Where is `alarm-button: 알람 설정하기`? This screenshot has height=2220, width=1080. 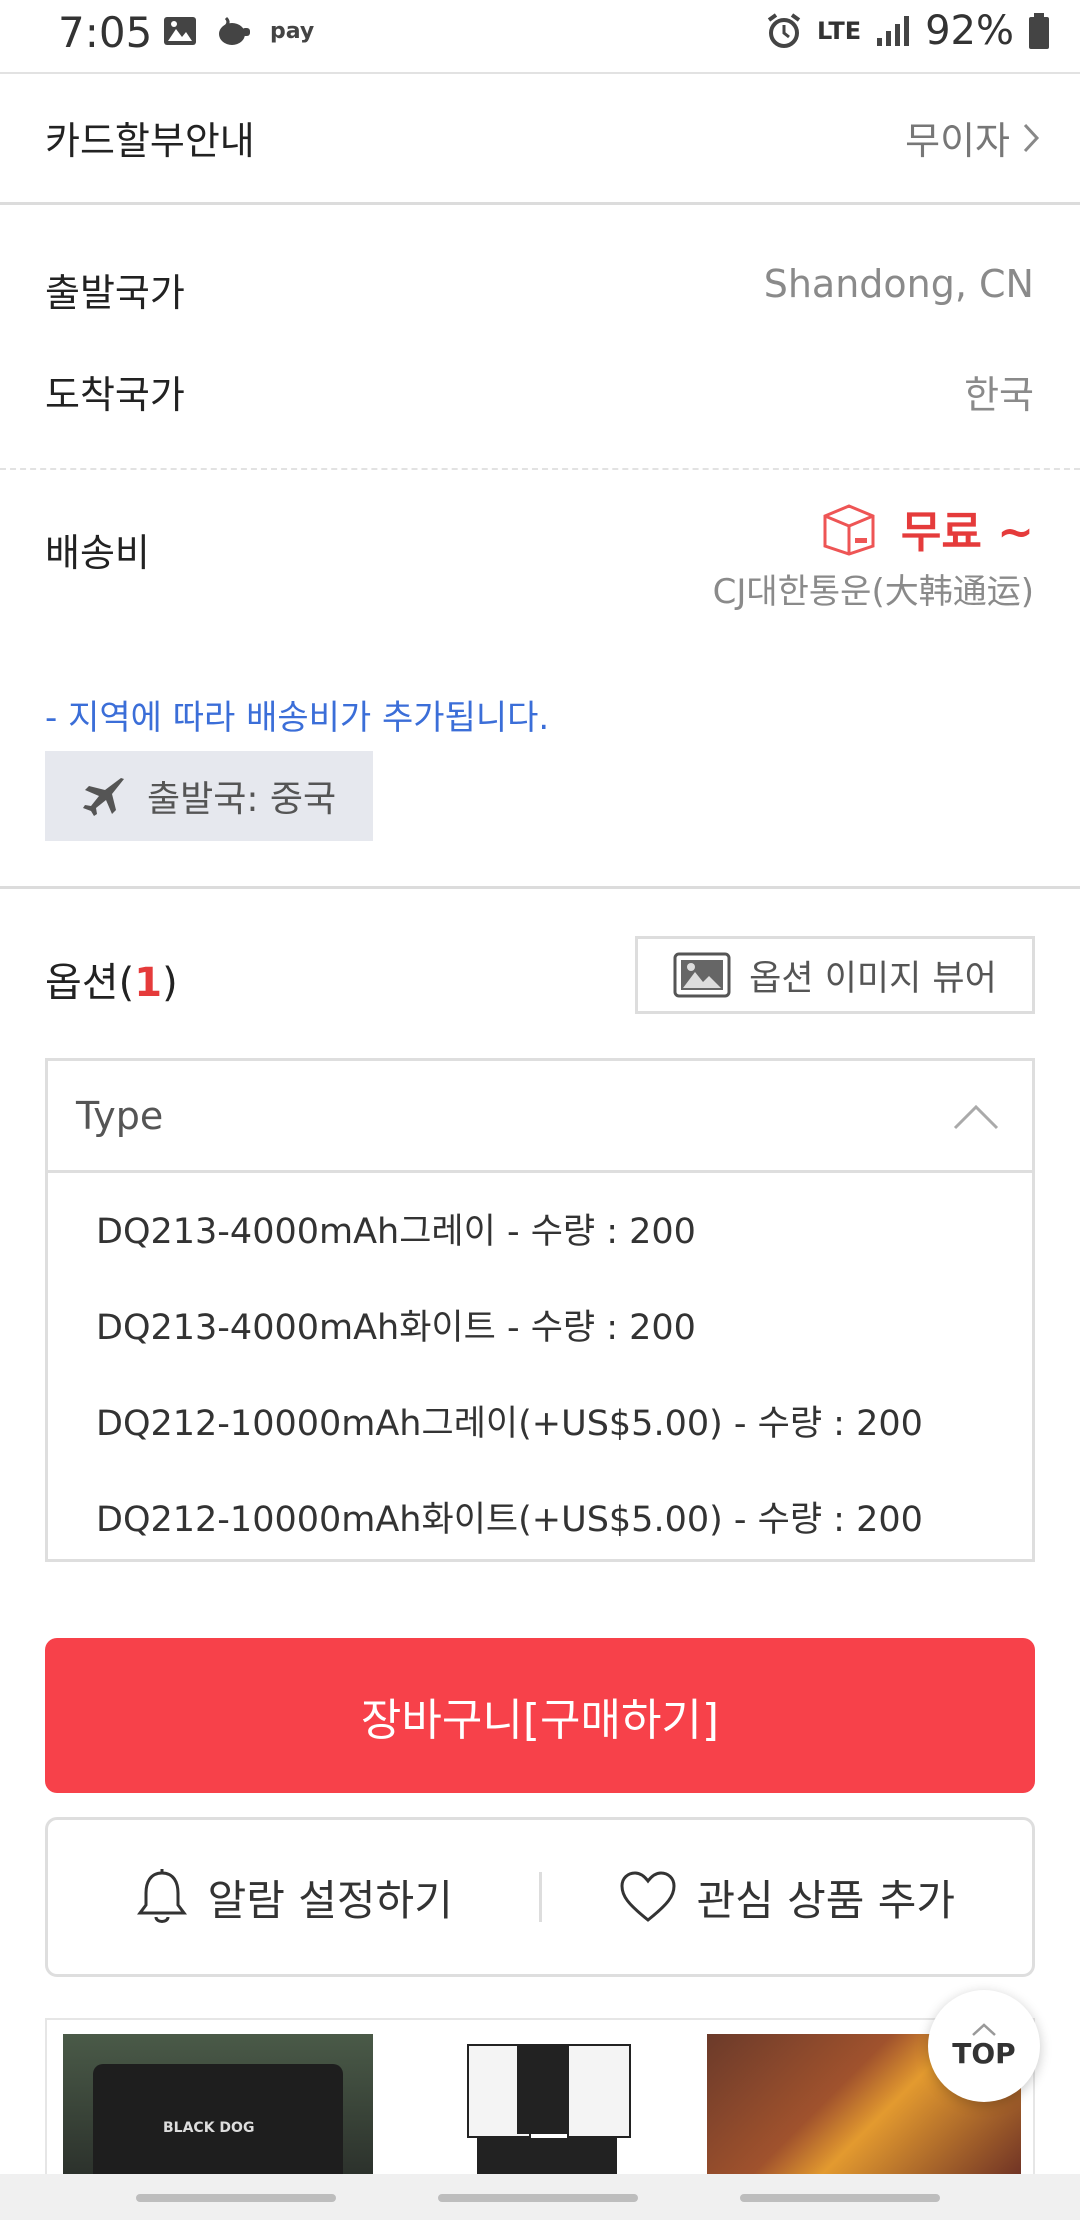 alarm-button: 알람 설정하기 is located at coordinates (293, 1897).